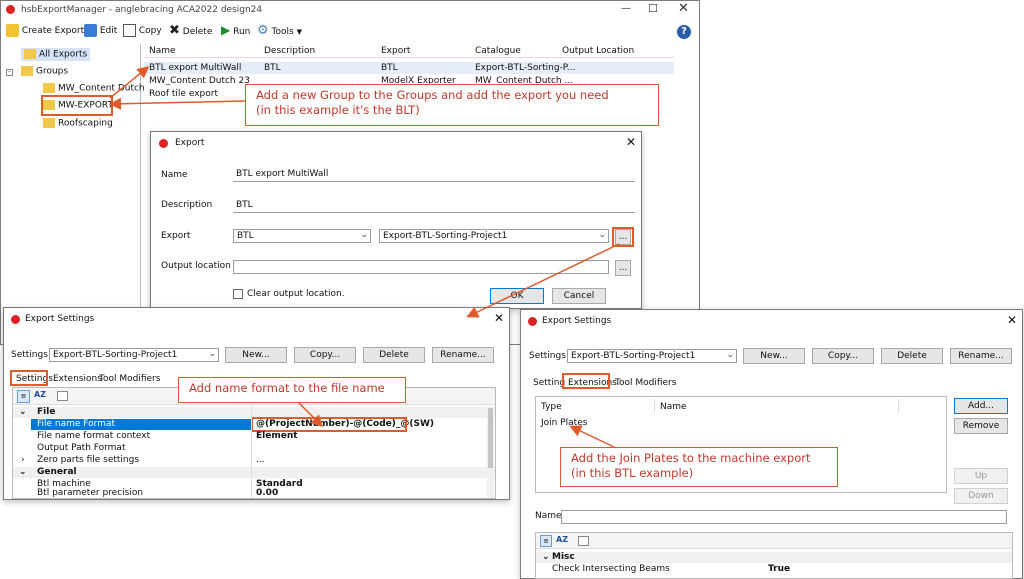 The image size is (1024, 579). Describe the element at coordinates (632, 473) in the screenshot. I see `join-plates-callout-line2: (in this BTL example)` at that location.